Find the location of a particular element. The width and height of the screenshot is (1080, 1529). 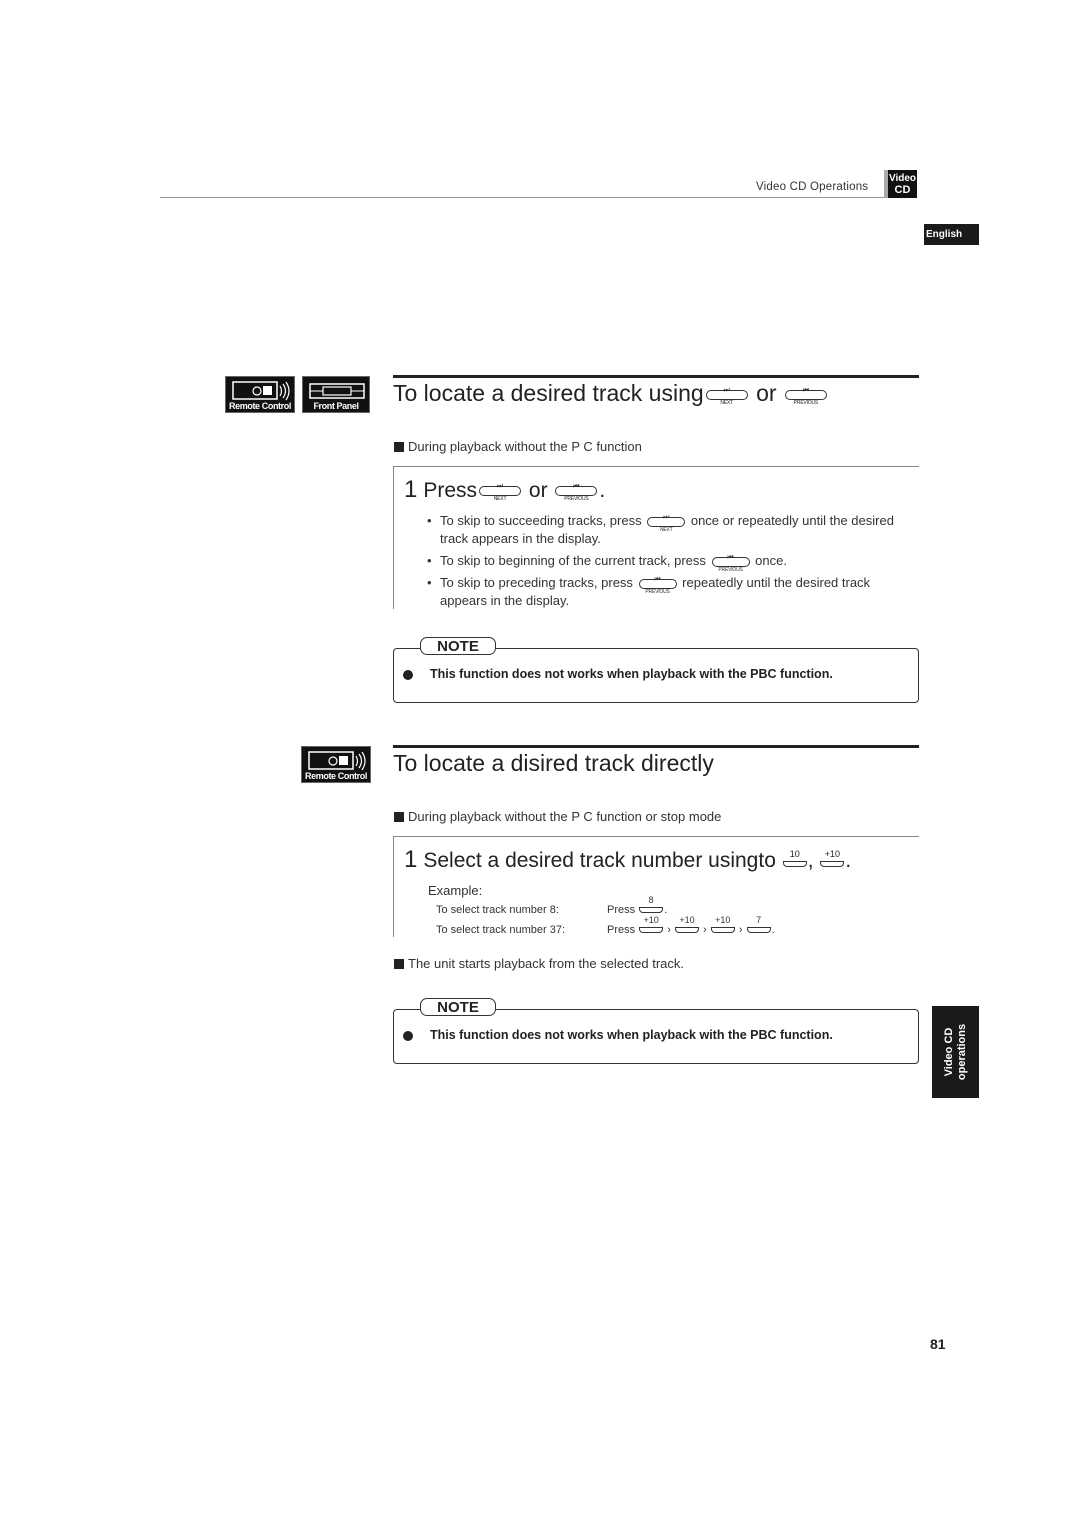

step-heading: 1 Press ⏭ NEXT or ⏮ PREVIOUS. is located at coordinates (505, 489).